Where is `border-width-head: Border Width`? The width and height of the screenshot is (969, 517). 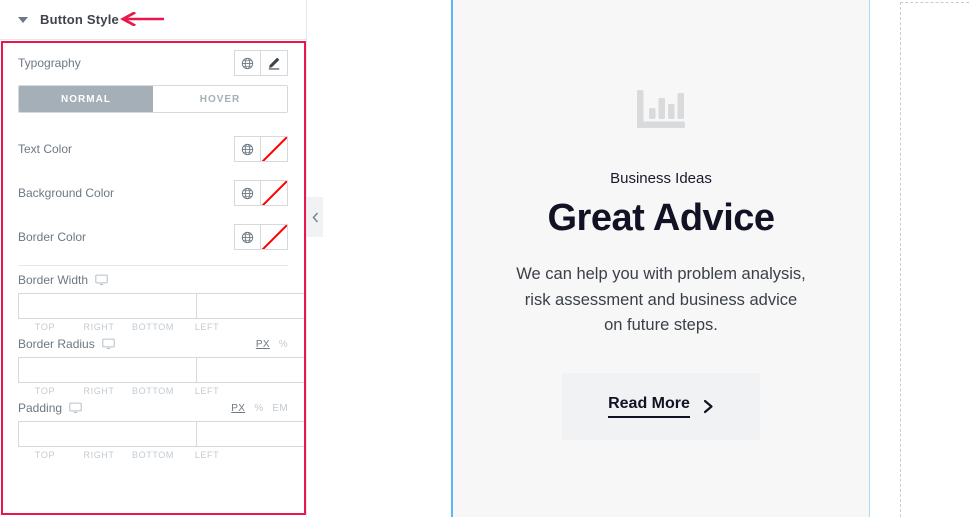 border-width-head: Border Width is located at coordinates (153, 280).